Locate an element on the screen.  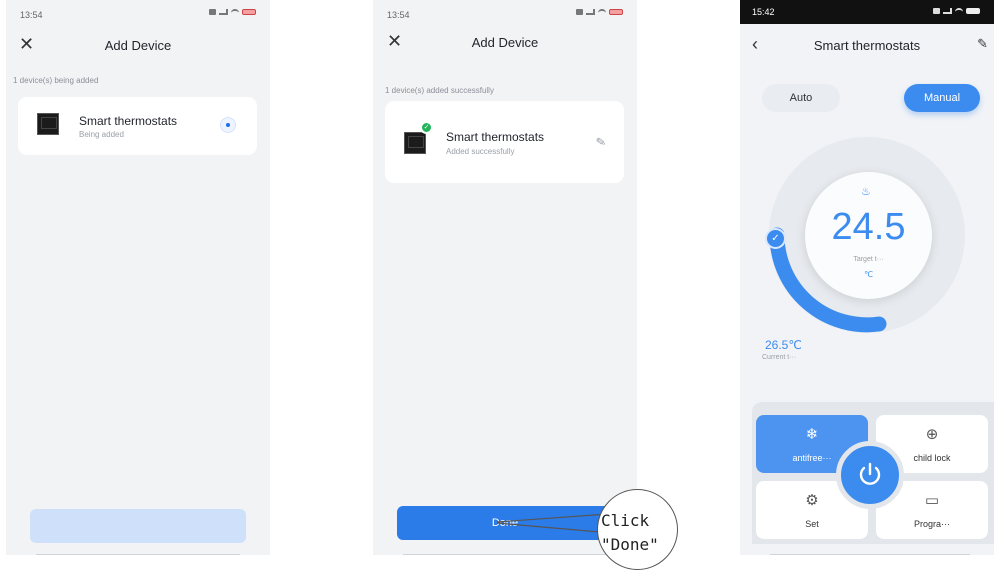
home-indicator is located at coordinates (870, 554).